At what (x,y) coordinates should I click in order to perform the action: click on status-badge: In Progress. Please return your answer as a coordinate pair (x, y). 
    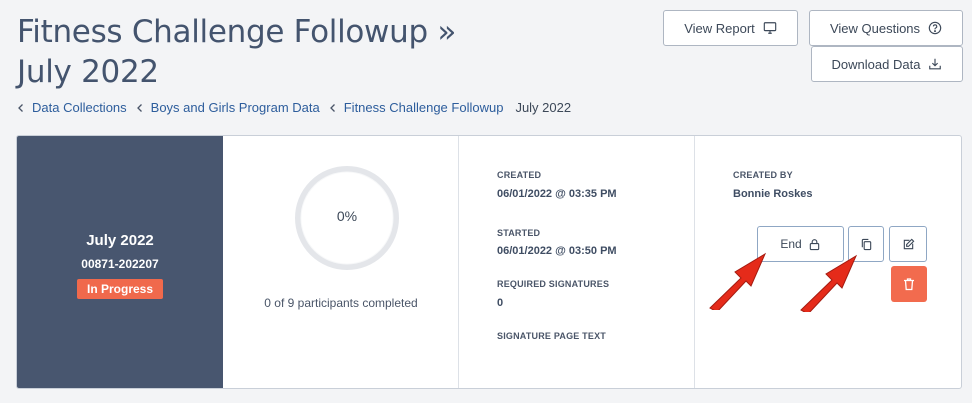
    Looking at the image, I should click on (120, 288).